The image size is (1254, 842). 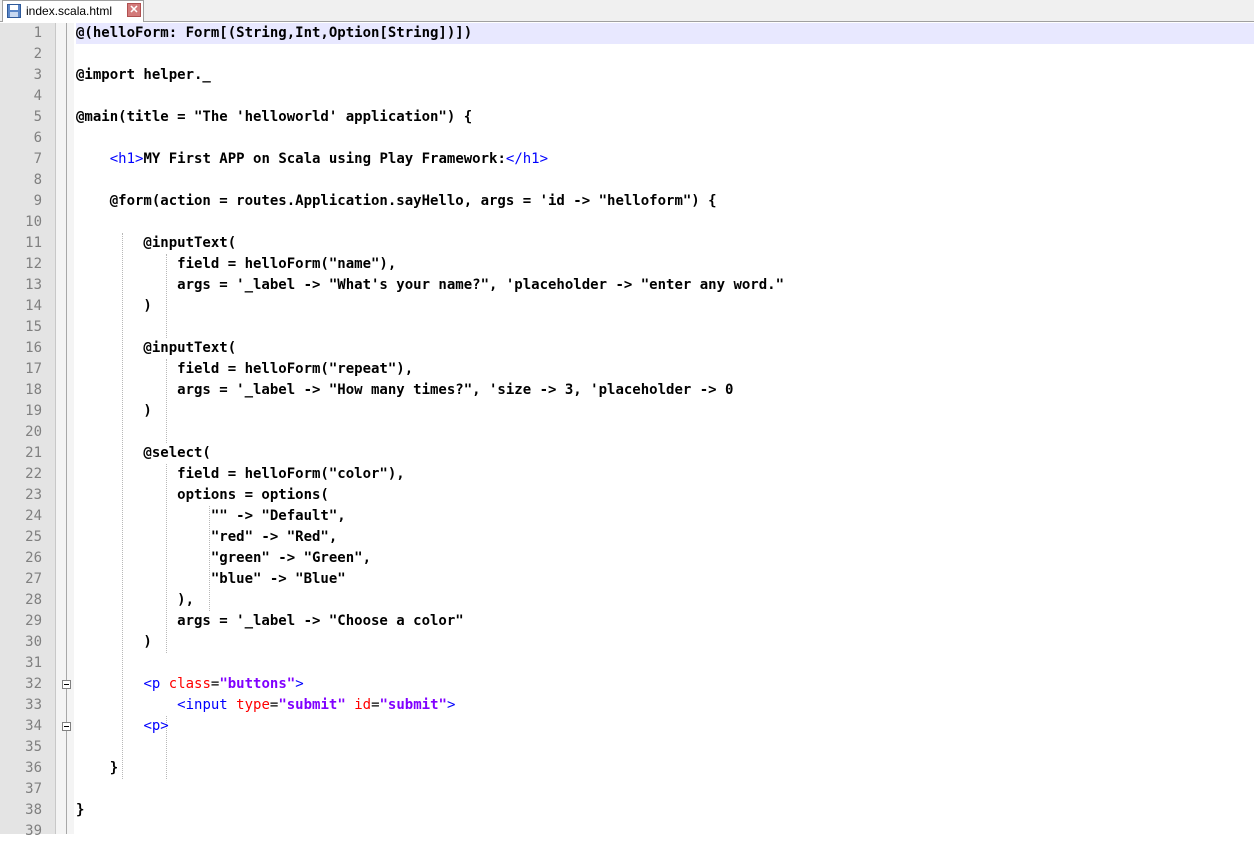 What do you see at coordinates (33, 537) in the screenshot?
I see `line-number: 25` at bounding box center [33, 537].